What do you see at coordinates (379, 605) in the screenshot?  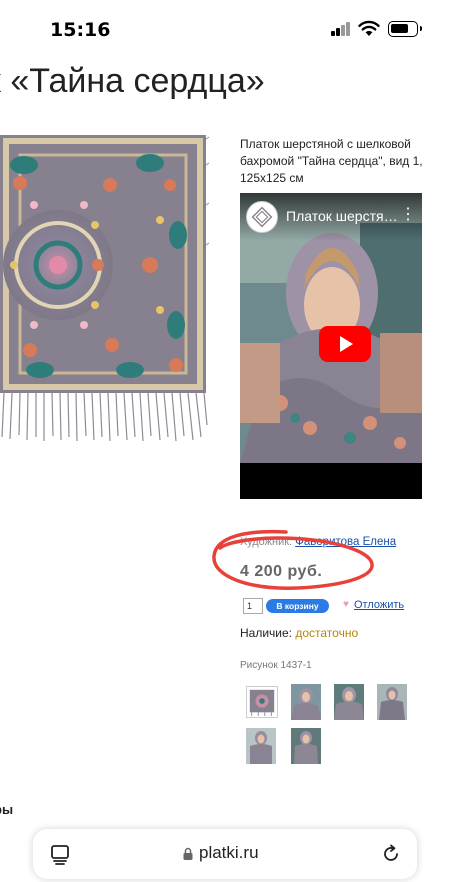 I see `postpone-link: Отложить` at bounding box center [379, 605].